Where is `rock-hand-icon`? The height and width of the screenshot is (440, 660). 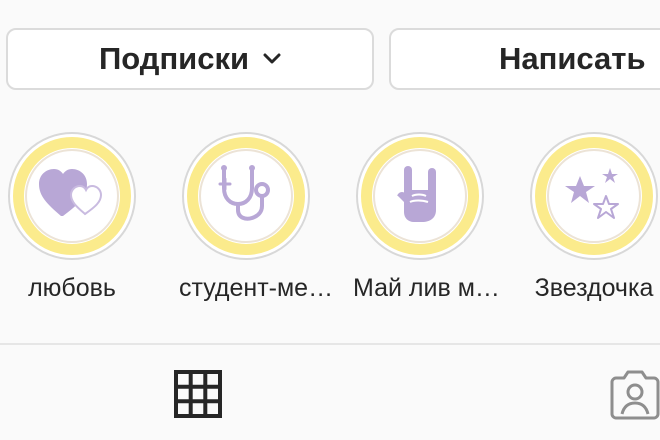
rock-hand-icon is located at coordinates (420, 196).